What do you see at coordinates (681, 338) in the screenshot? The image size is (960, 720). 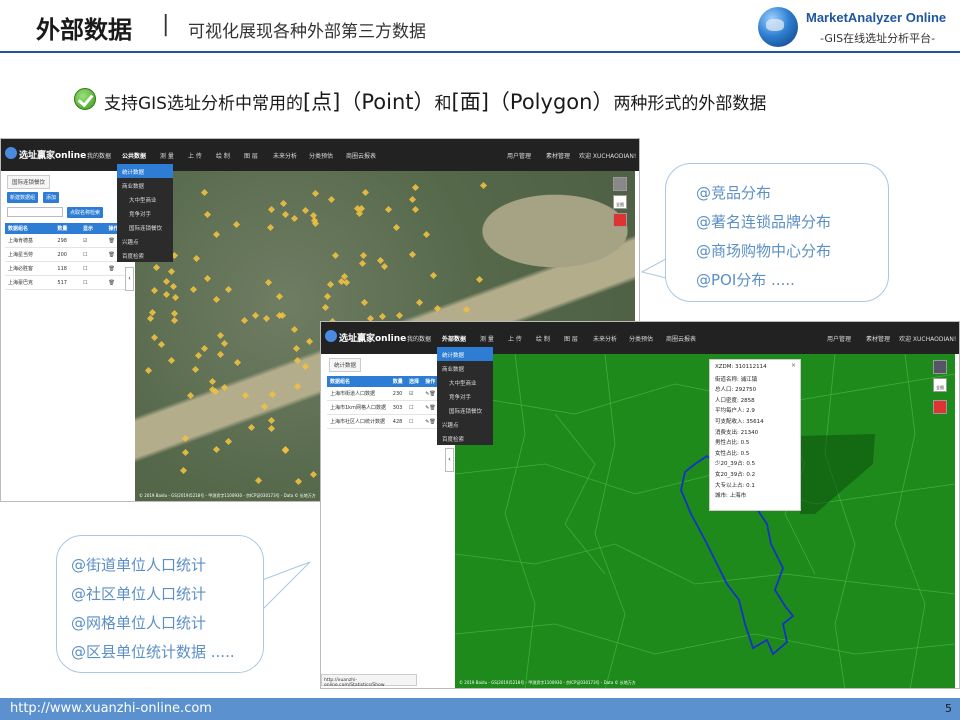 I see `nav-item-report: 商圈云报表` at bounding box center [681, 338].